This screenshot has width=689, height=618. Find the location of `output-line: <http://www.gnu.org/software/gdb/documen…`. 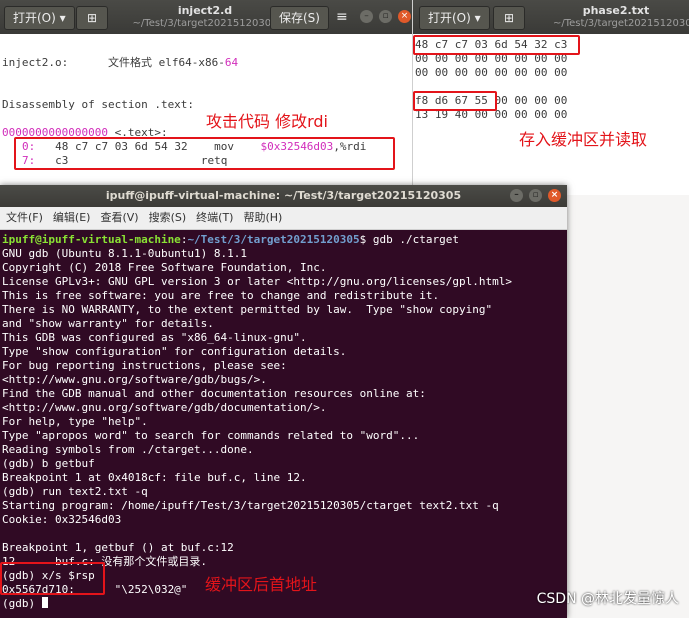

output-line: <http://www.gnu.org/software/gdb/documen… is located at coordinates (164, 407).